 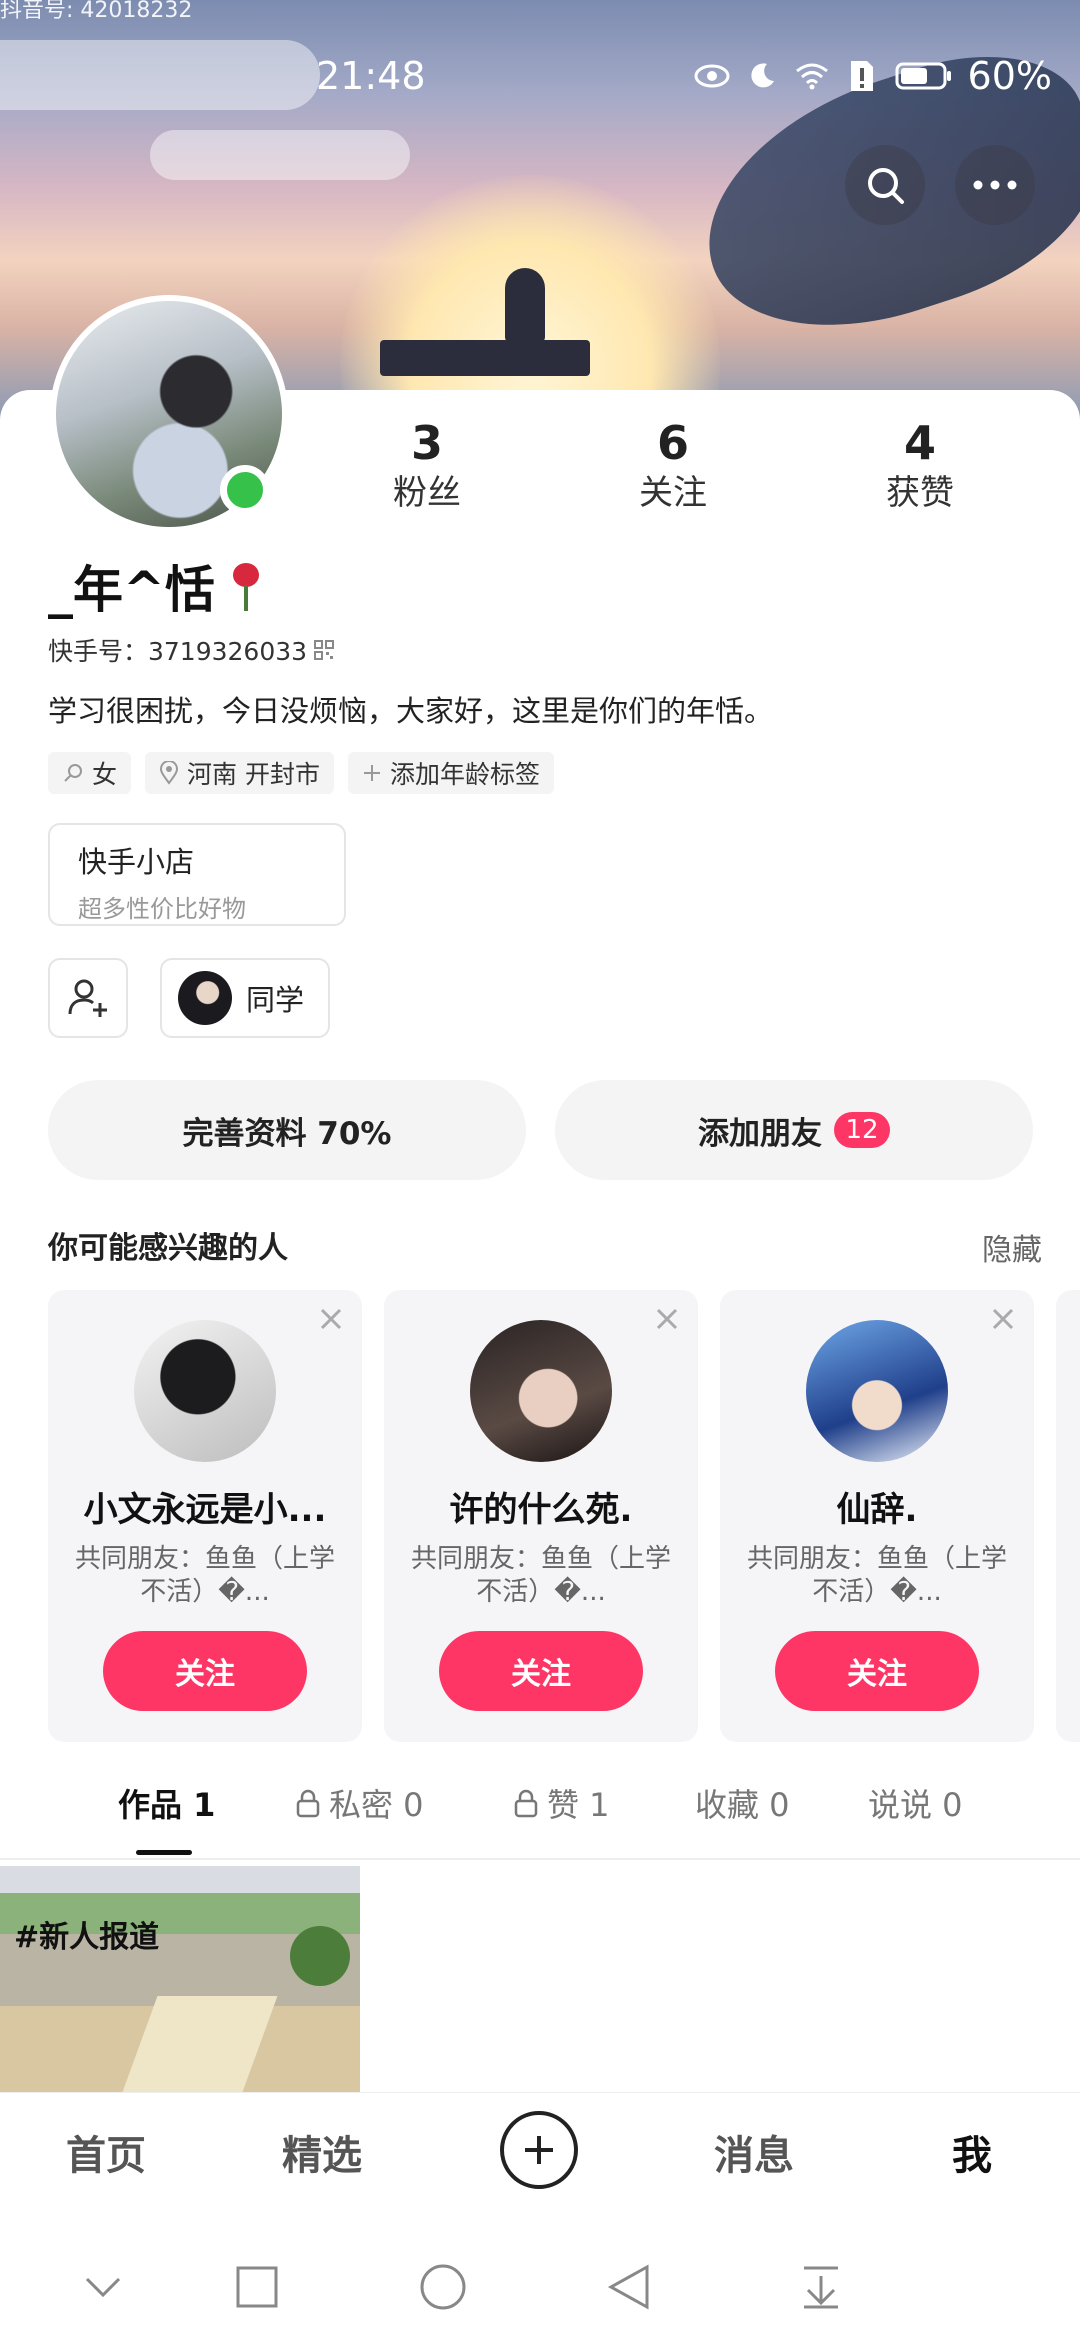 What do you see at coordinates (920, 465) in the screenshot?
I see `stat-likes: 4 获赞` at bounding box center [920, 465].